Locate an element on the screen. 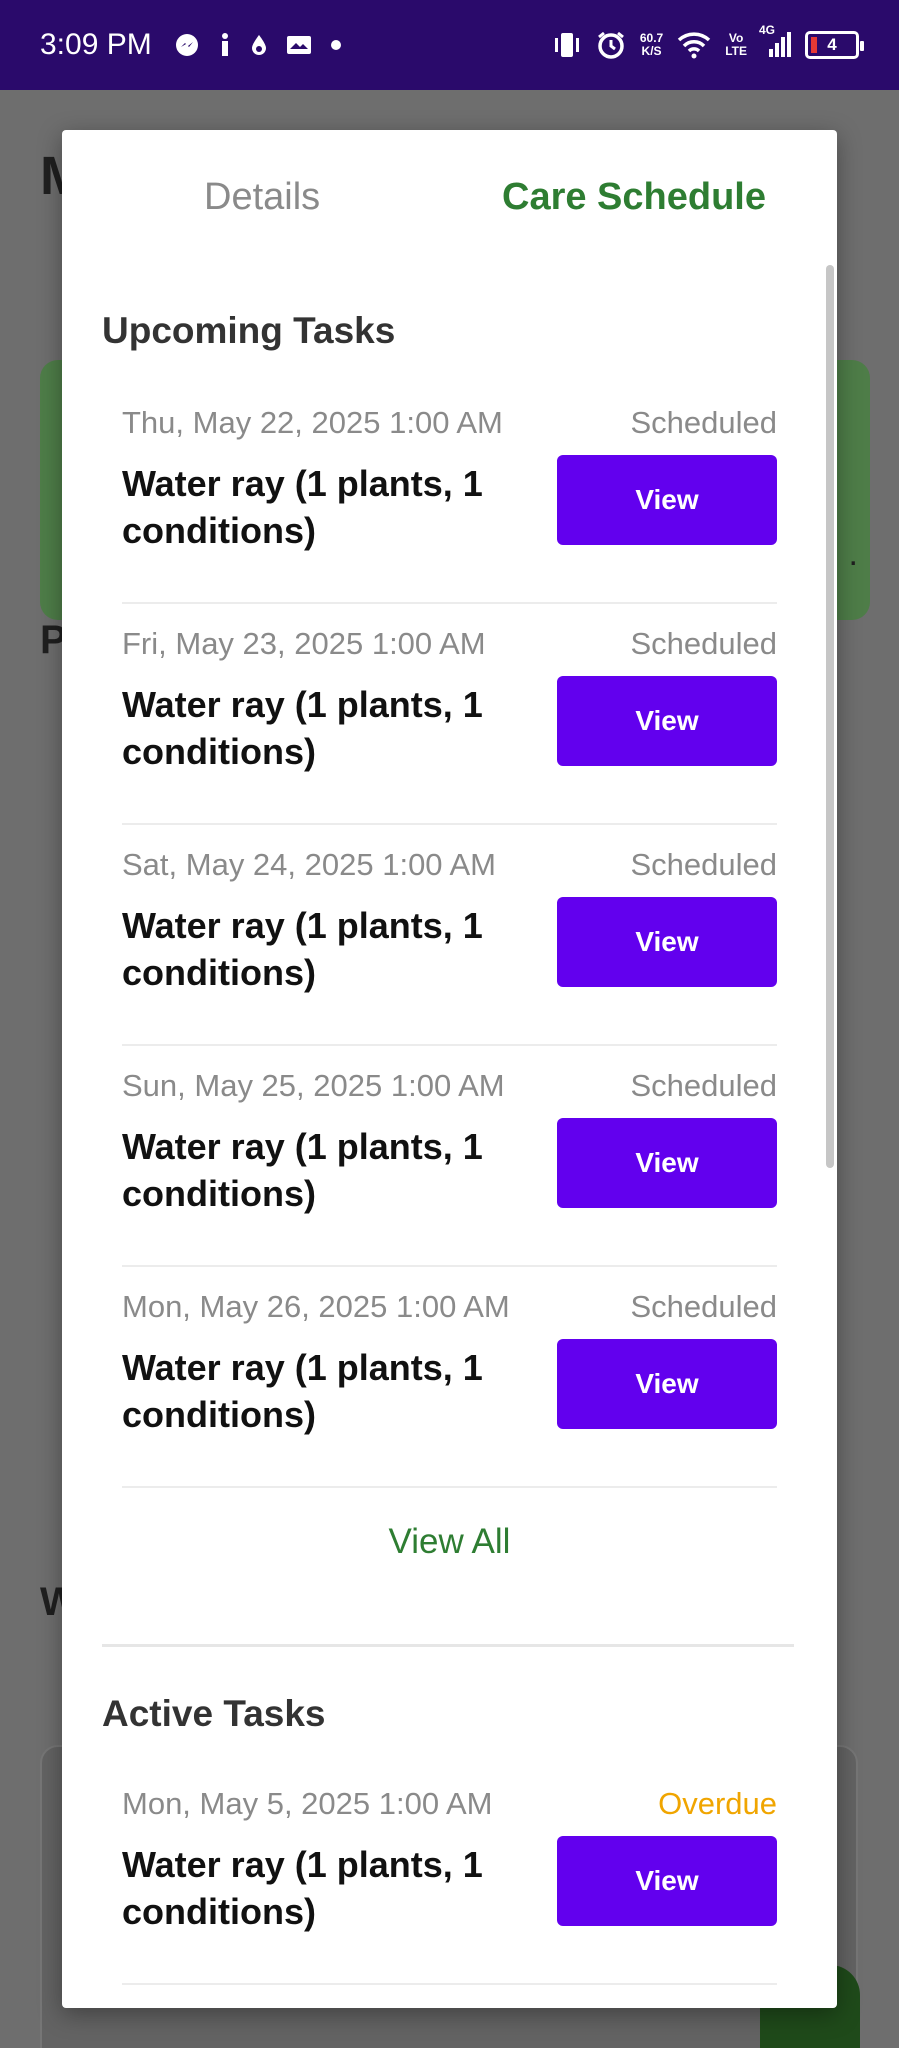 The width and height of the screenshot is (899, 2048). task-date: Sat, May 24, 2025 1:00 AM is located at coordinates (309, 864).